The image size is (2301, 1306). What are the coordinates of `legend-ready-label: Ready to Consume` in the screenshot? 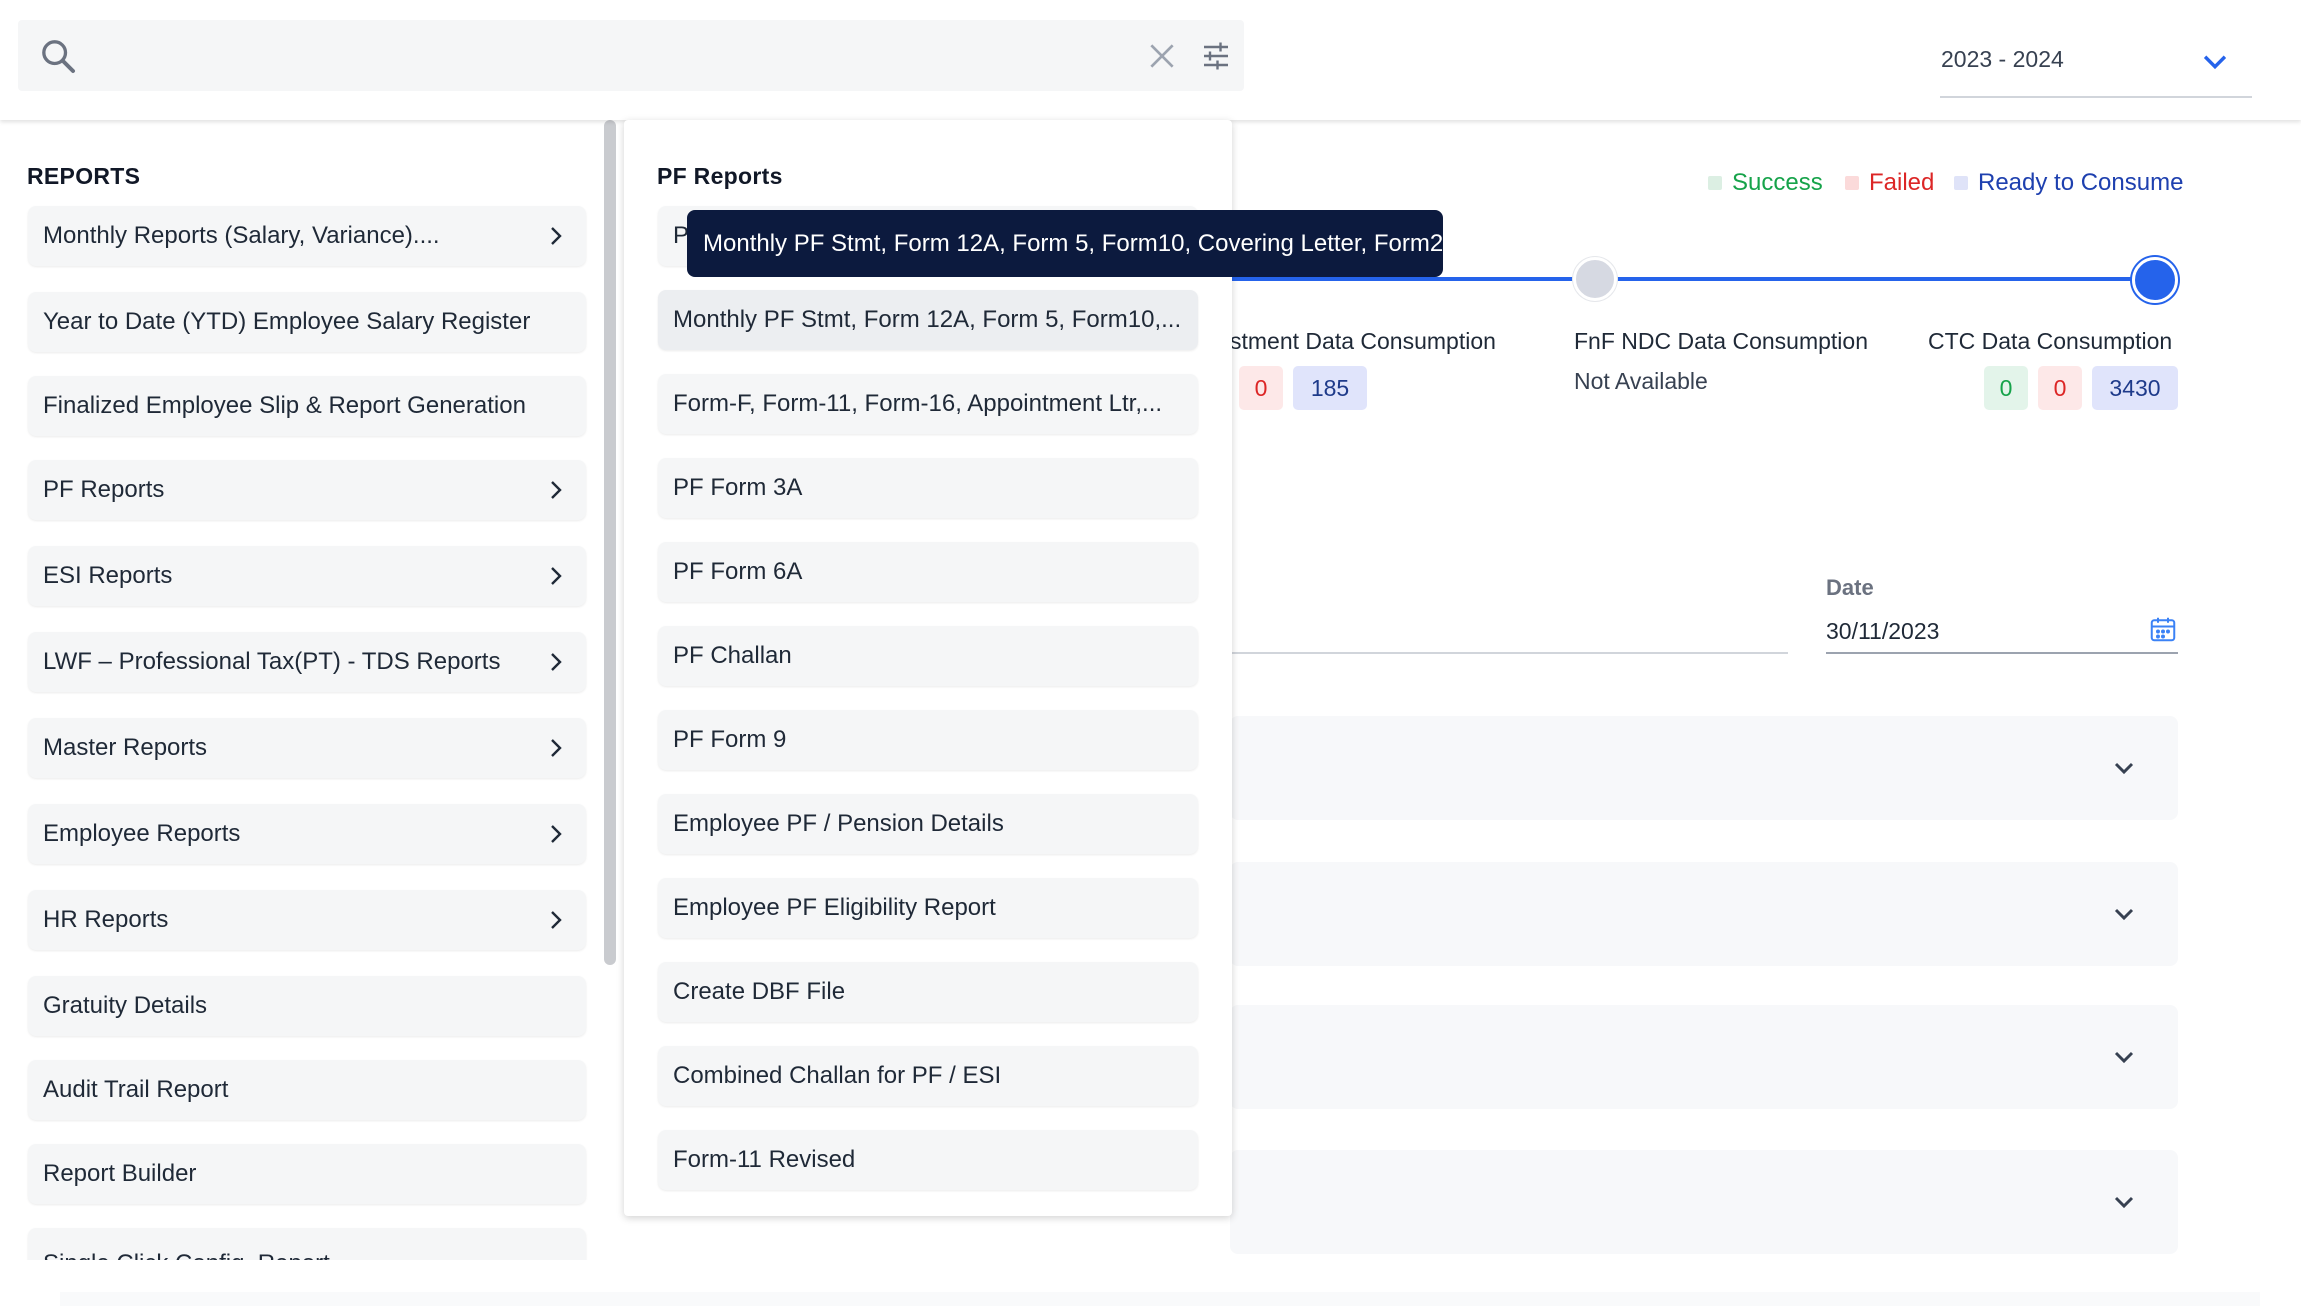 It's located at (2081, 182).